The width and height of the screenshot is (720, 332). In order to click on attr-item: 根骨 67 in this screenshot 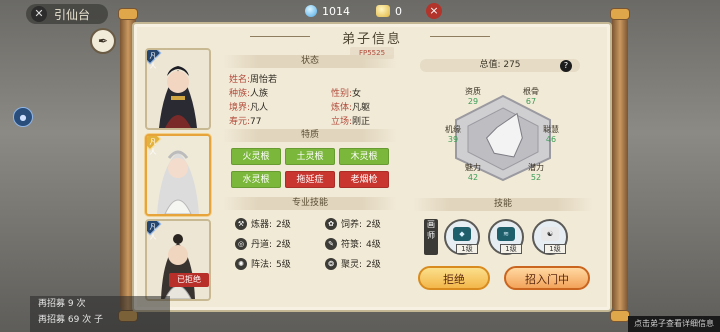, I will do `click(531, 97)`.